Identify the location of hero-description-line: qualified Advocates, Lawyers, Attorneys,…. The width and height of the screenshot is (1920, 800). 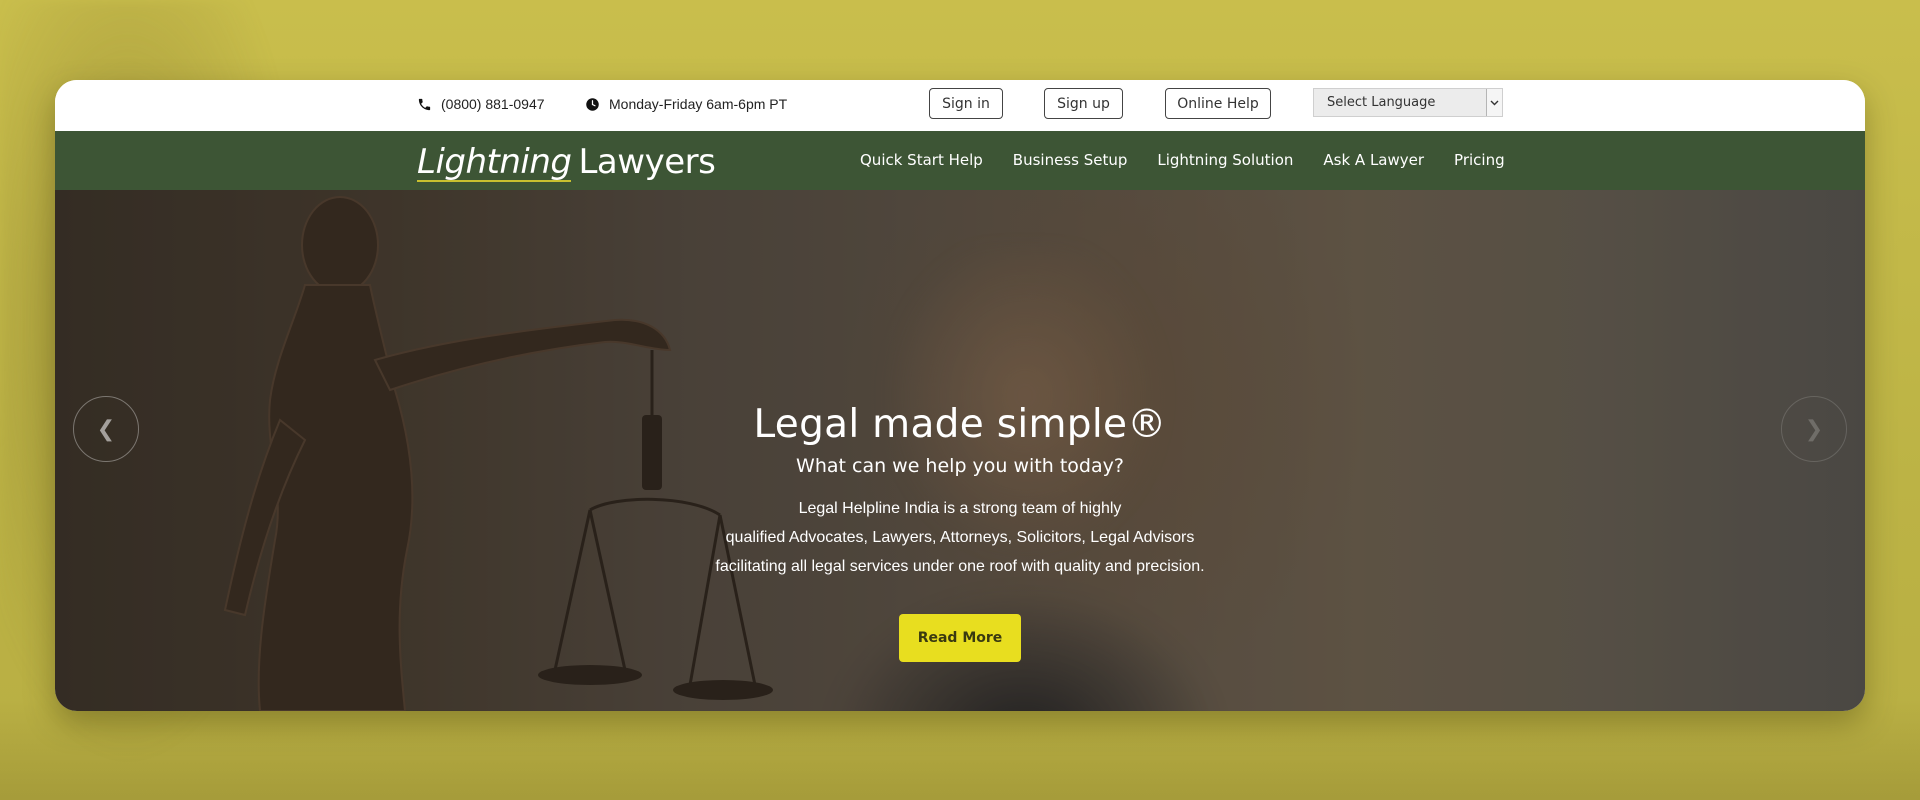
(960, 537).